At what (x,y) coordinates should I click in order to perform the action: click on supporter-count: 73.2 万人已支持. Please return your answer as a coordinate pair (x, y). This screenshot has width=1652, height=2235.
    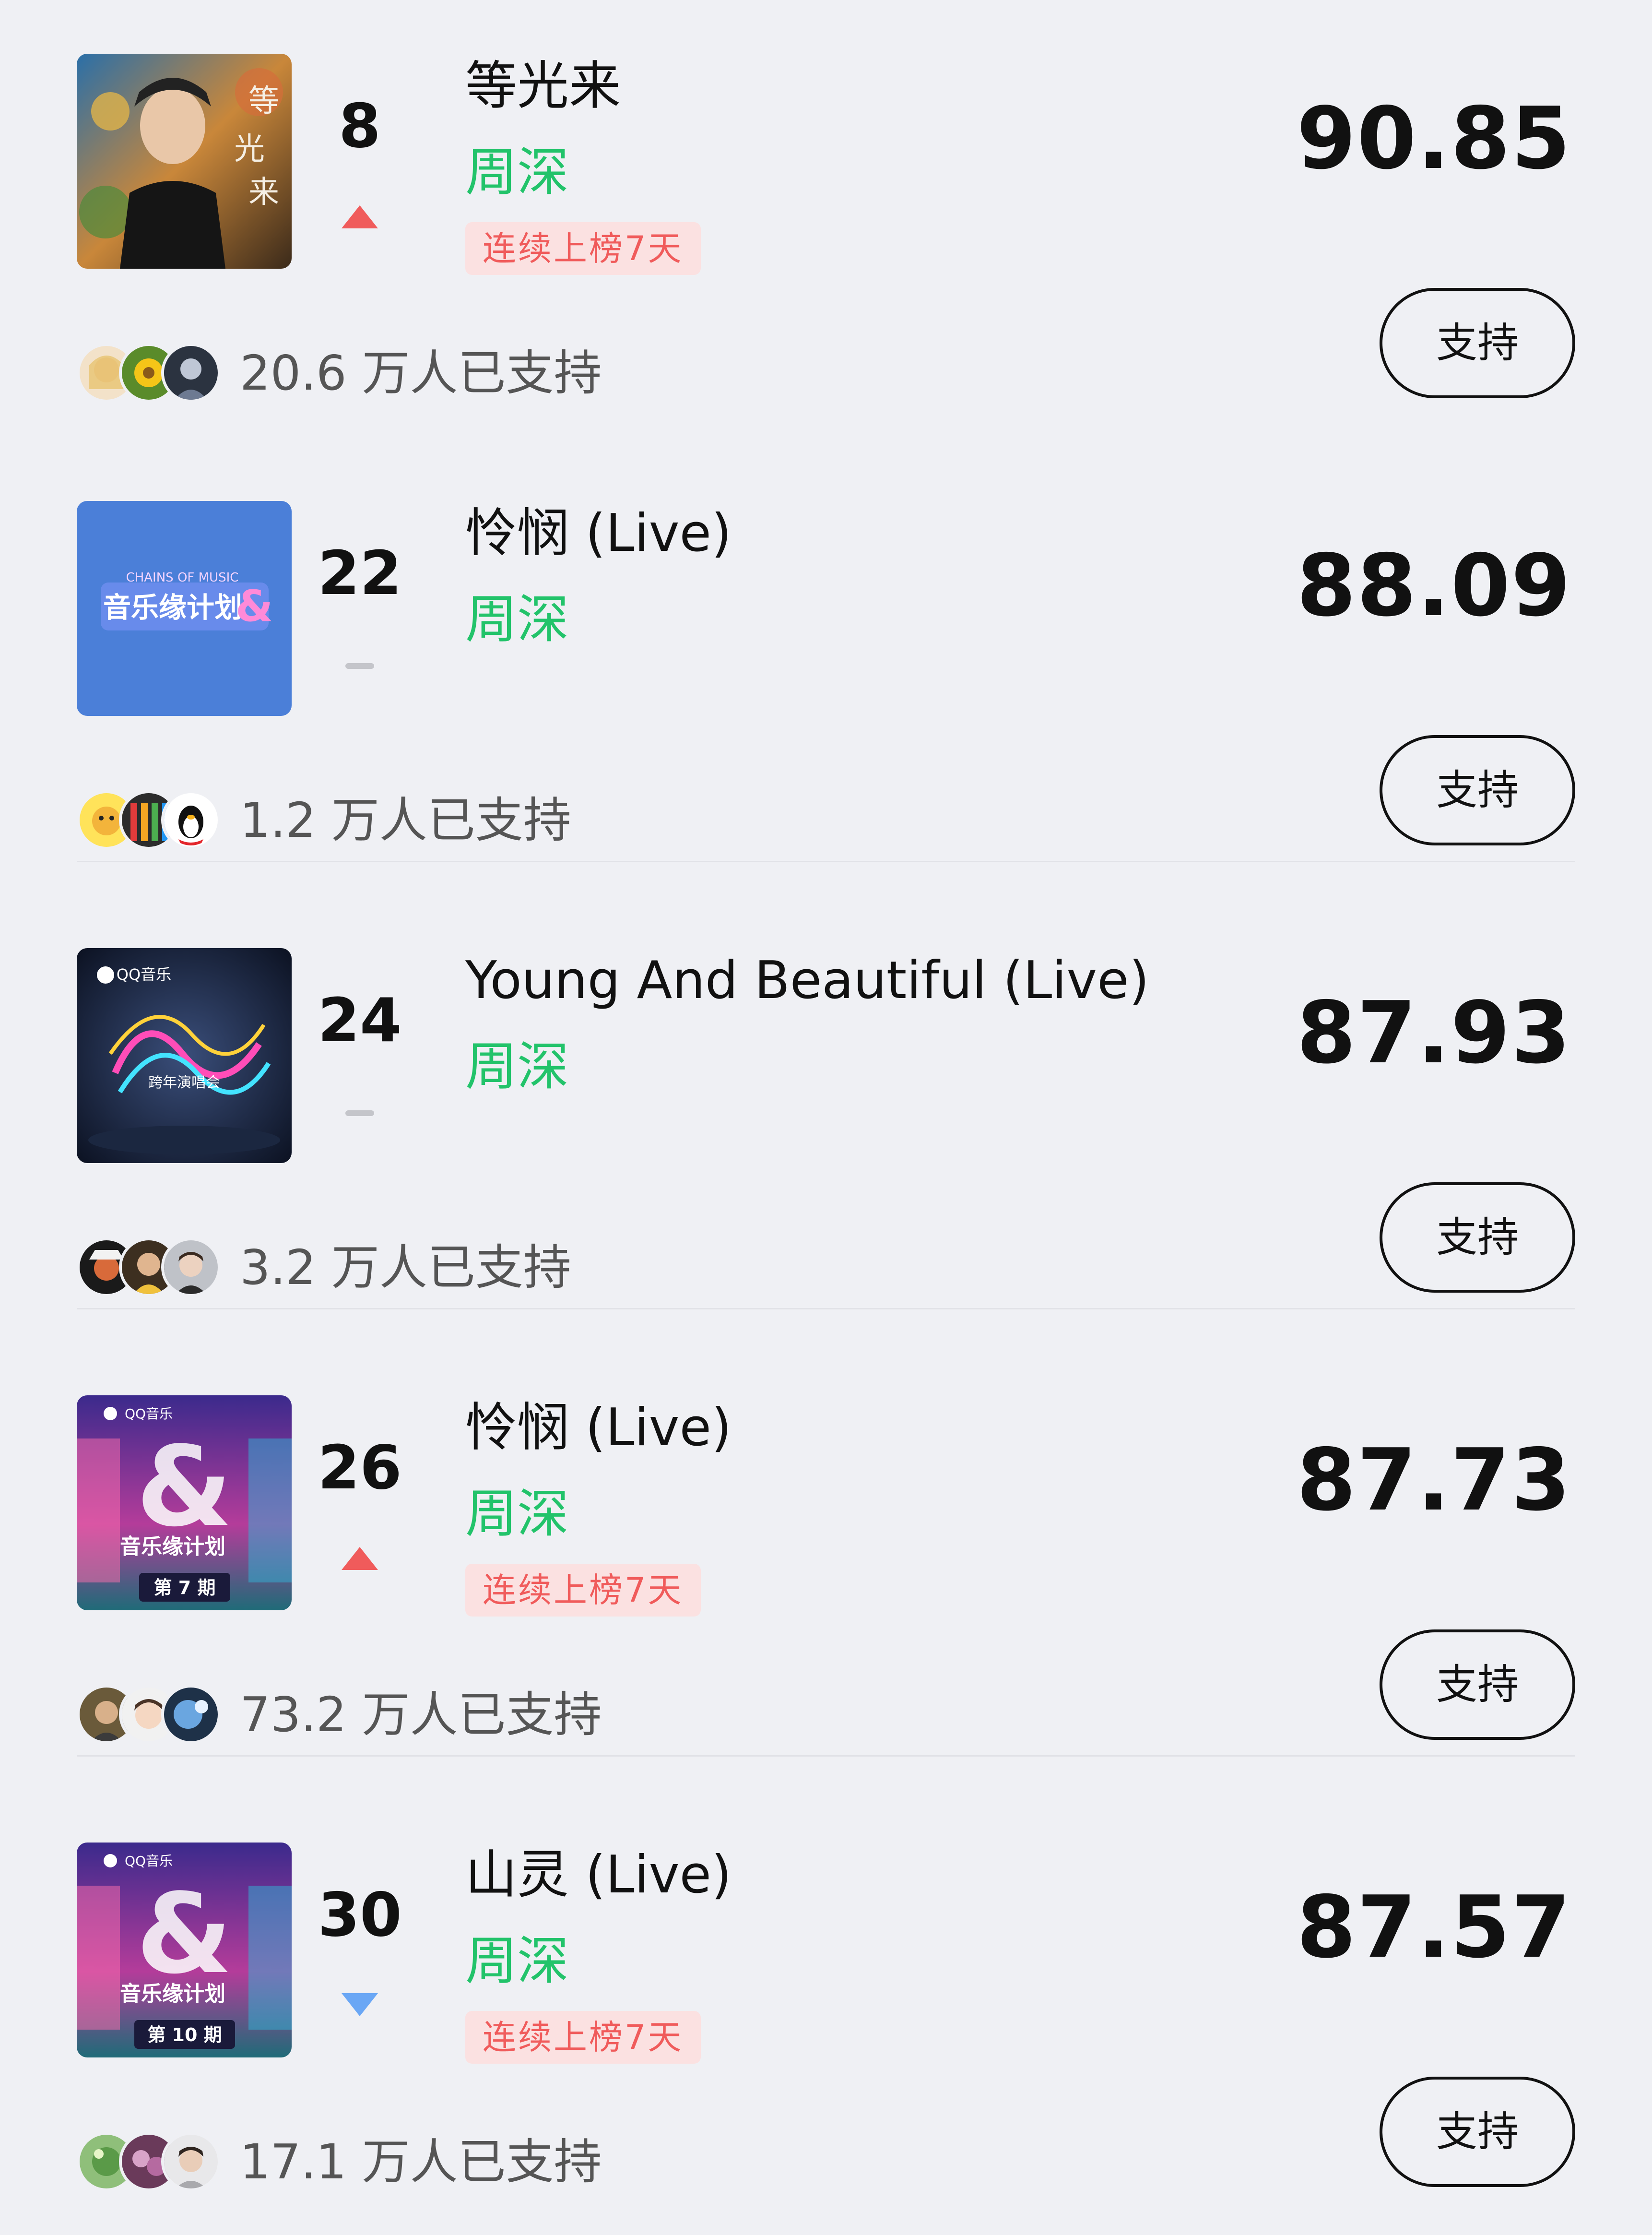
    Looking at the image, I should click on (421, 1715).